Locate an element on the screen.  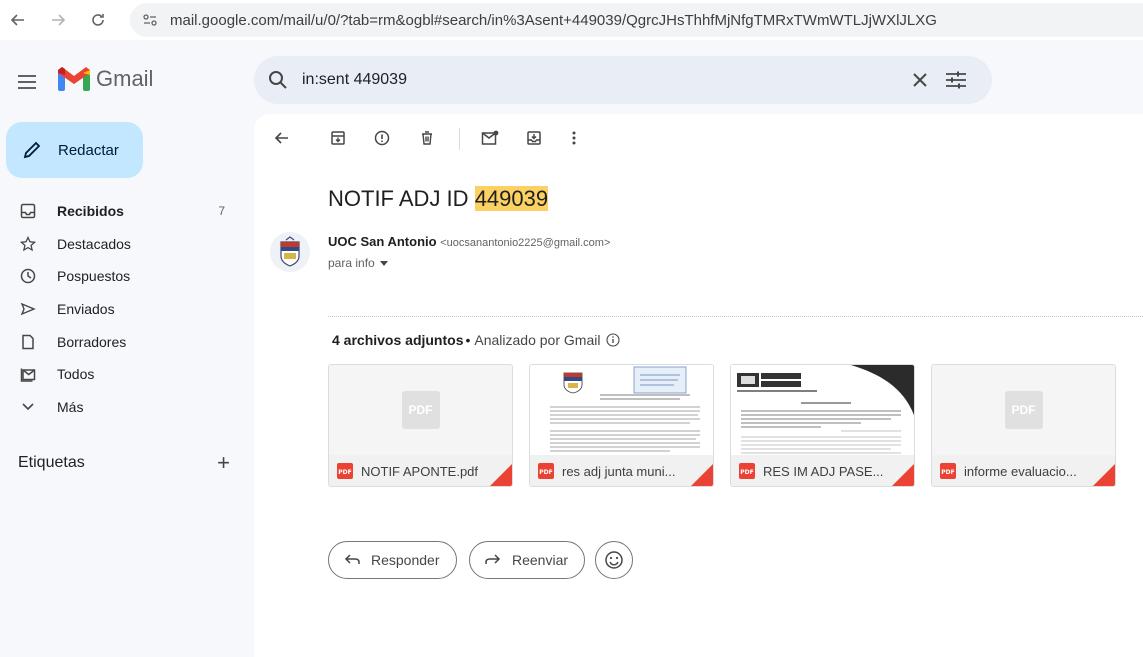
sidebar-item-destacados: Destacados is located at coordinates (122, 244).